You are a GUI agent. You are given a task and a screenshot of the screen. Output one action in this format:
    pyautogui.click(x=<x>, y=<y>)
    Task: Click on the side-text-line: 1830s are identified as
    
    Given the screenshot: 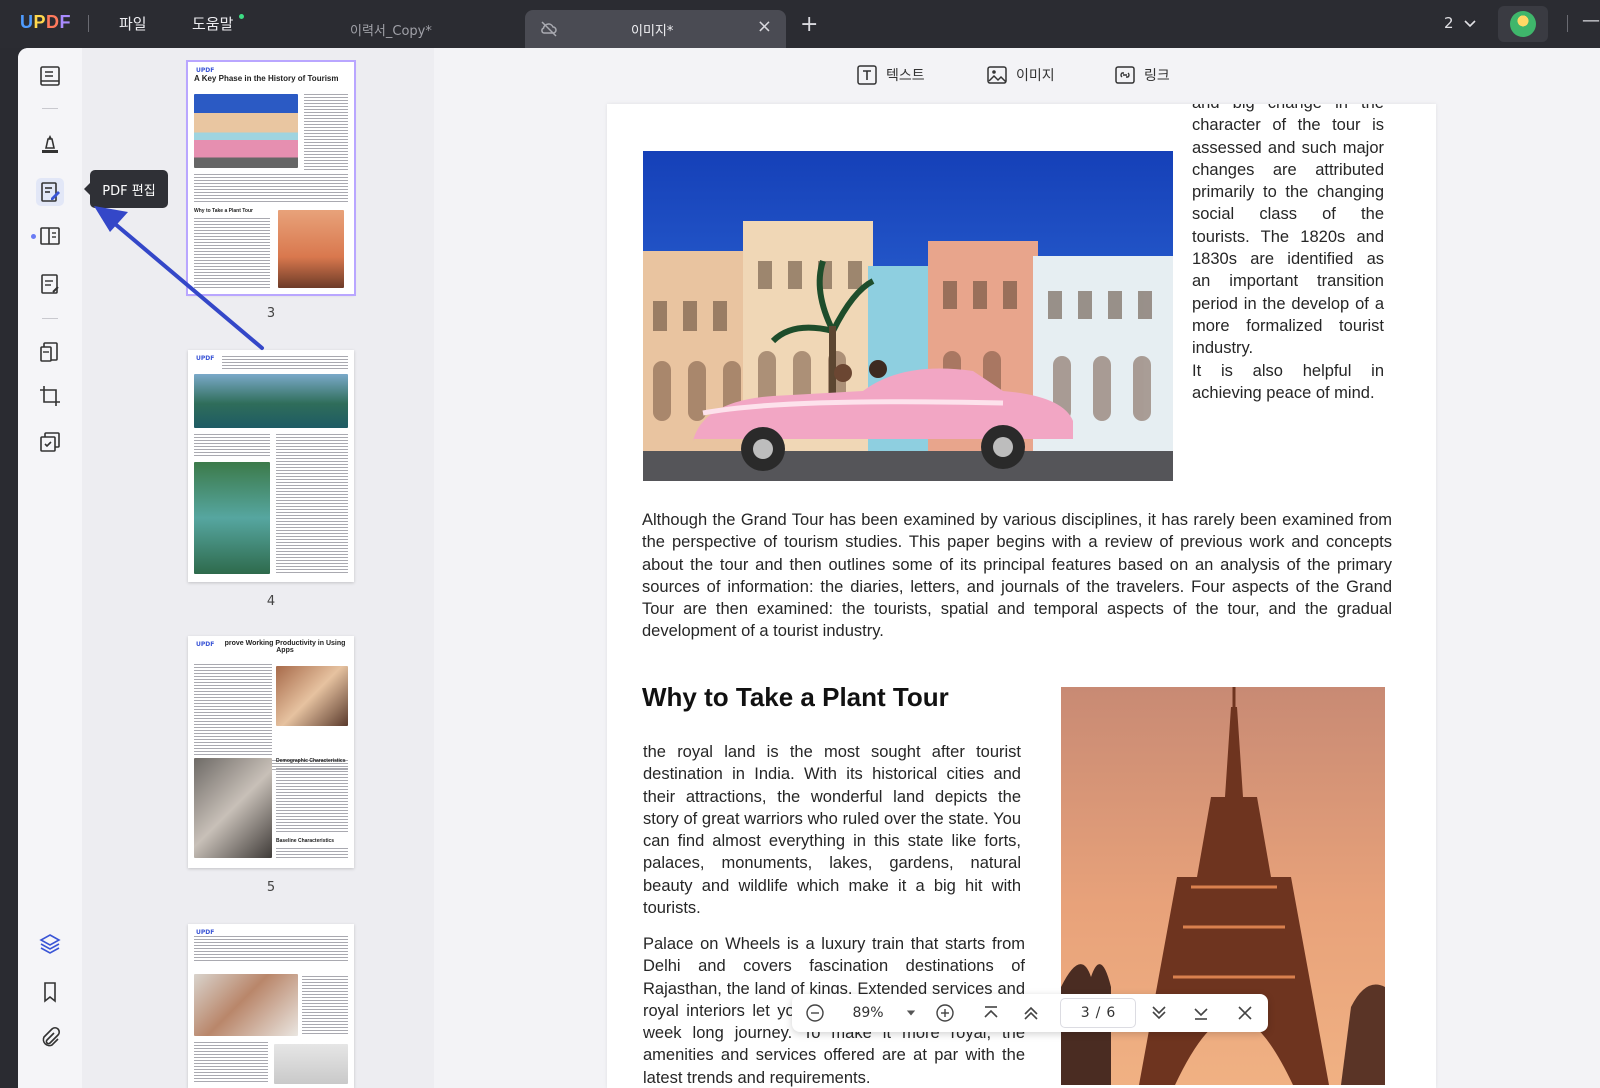 What is the action you would take?
    pyautogui.click(x=1288, y=259)
    